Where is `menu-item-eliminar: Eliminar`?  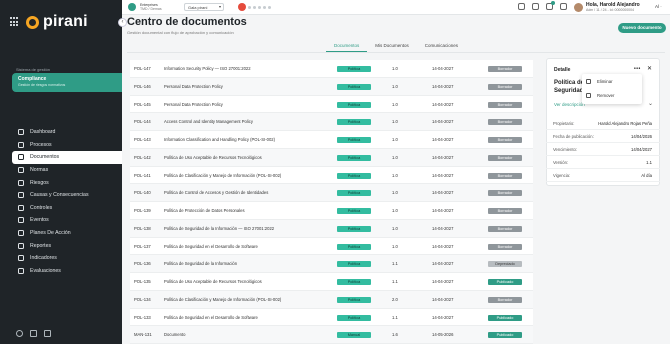
menu-item-eliminar: Eliminar is located at coordinates (612, 81).